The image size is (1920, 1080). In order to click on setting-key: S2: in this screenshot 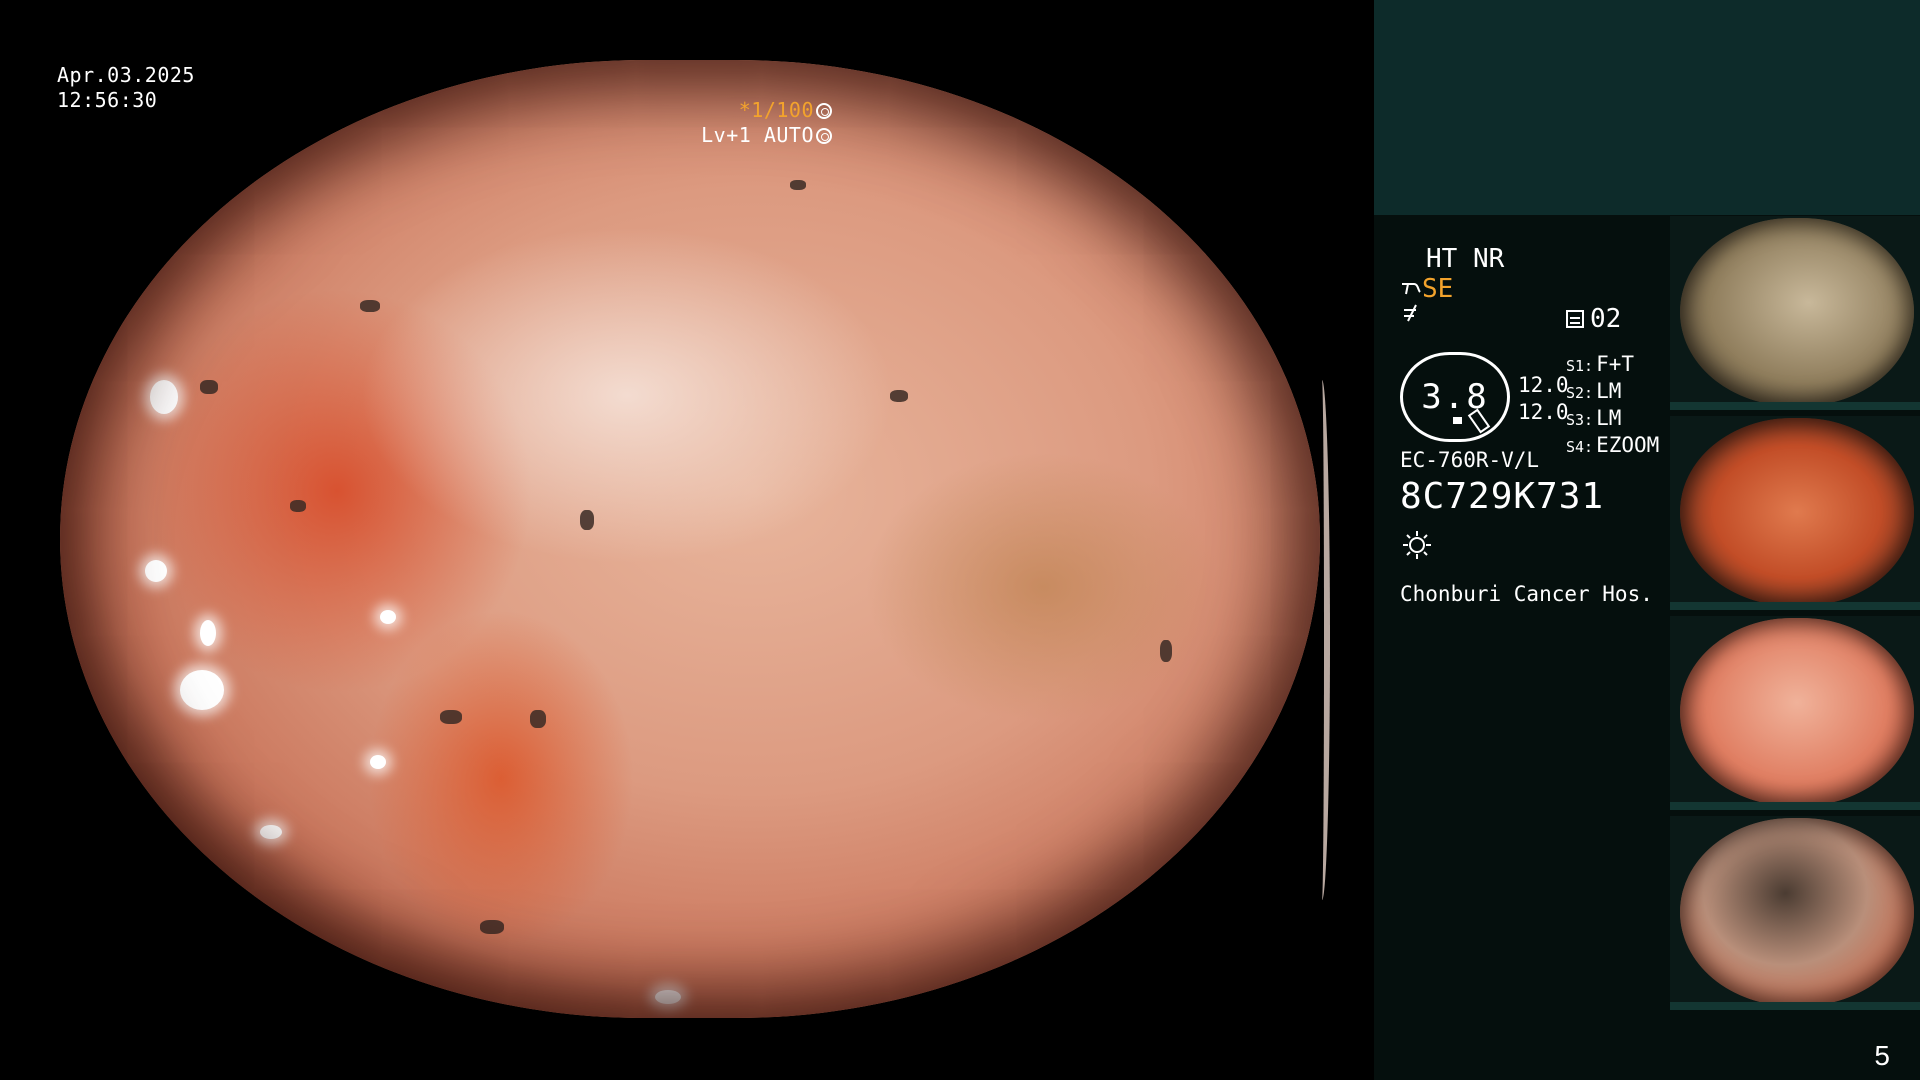, I will do `click(1580, 393)`.